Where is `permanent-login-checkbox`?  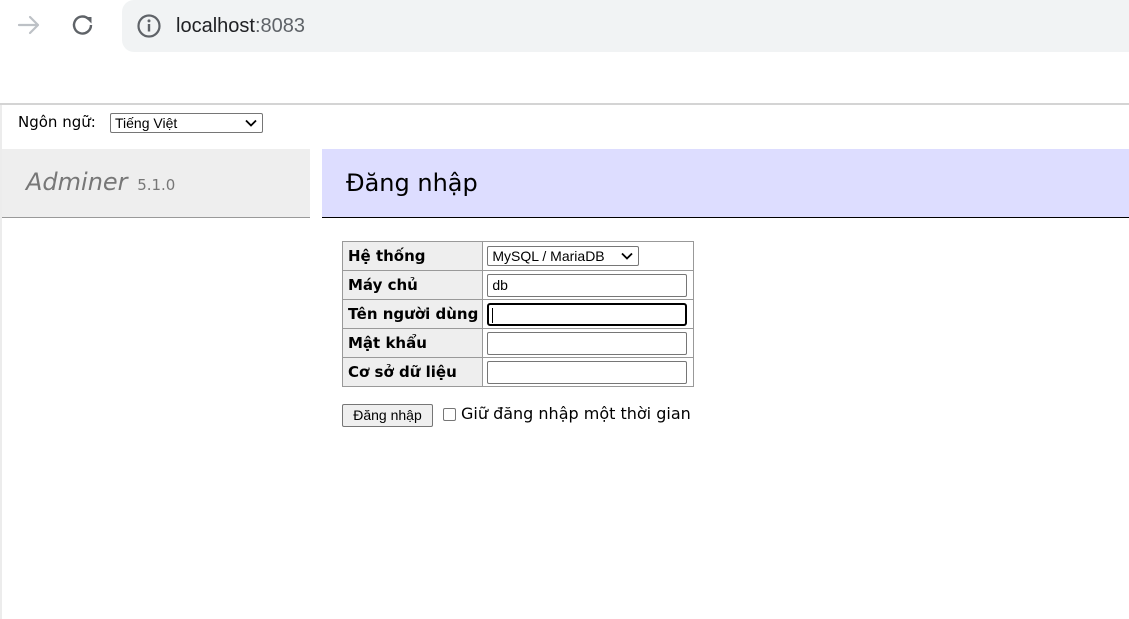 permanent-login-checkbox is located at coordinates (449, 414).